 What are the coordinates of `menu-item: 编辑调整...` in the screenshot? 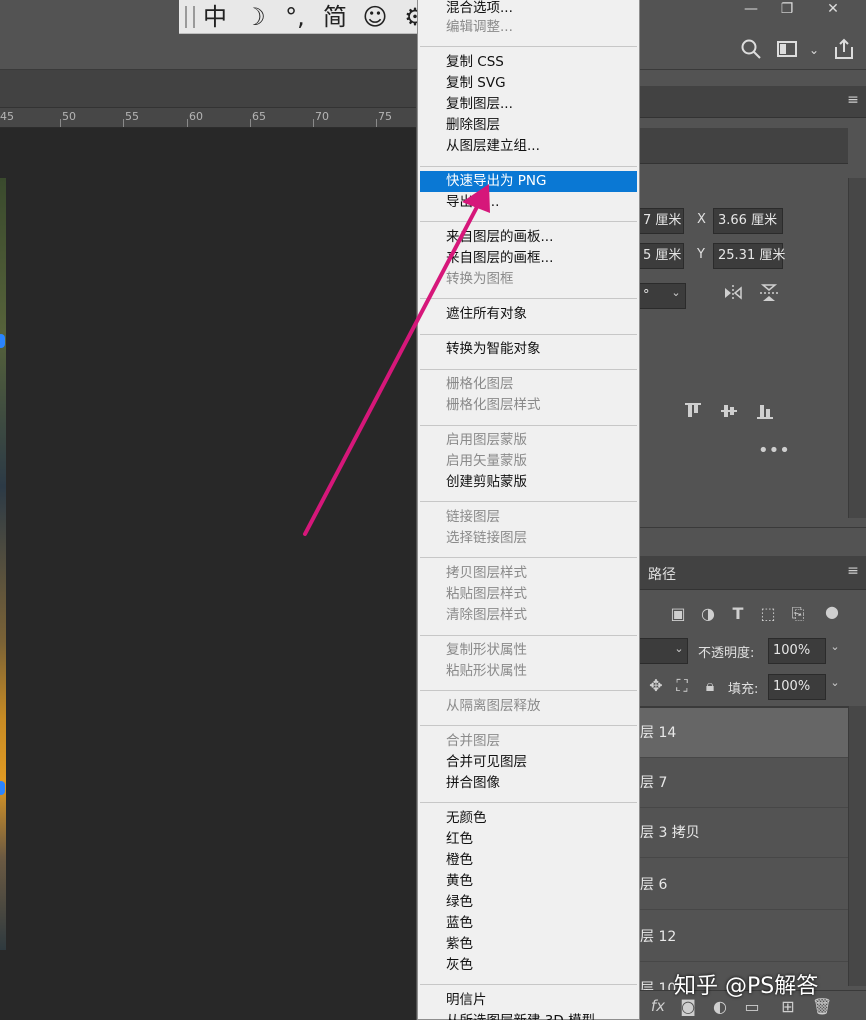 It's located at (479, 27).